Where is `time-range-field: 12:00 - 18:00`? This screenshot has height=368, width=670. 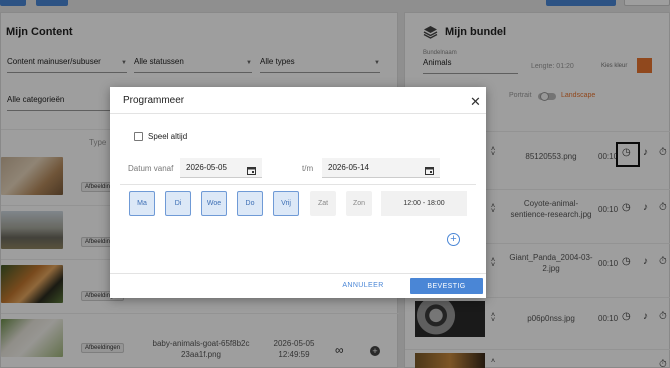
time-range-field: 12:00 - 18:00 is located at coordinates (424, 203).